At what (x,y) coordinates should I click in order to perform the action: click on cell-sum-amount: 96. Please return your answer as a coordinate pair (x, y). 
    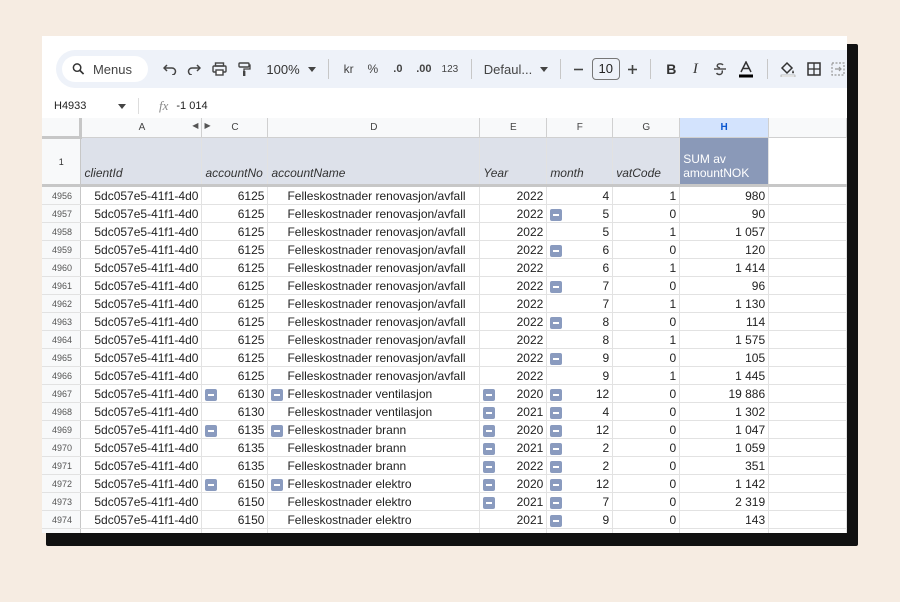
    Looking at the image, I should click on (724, 285).